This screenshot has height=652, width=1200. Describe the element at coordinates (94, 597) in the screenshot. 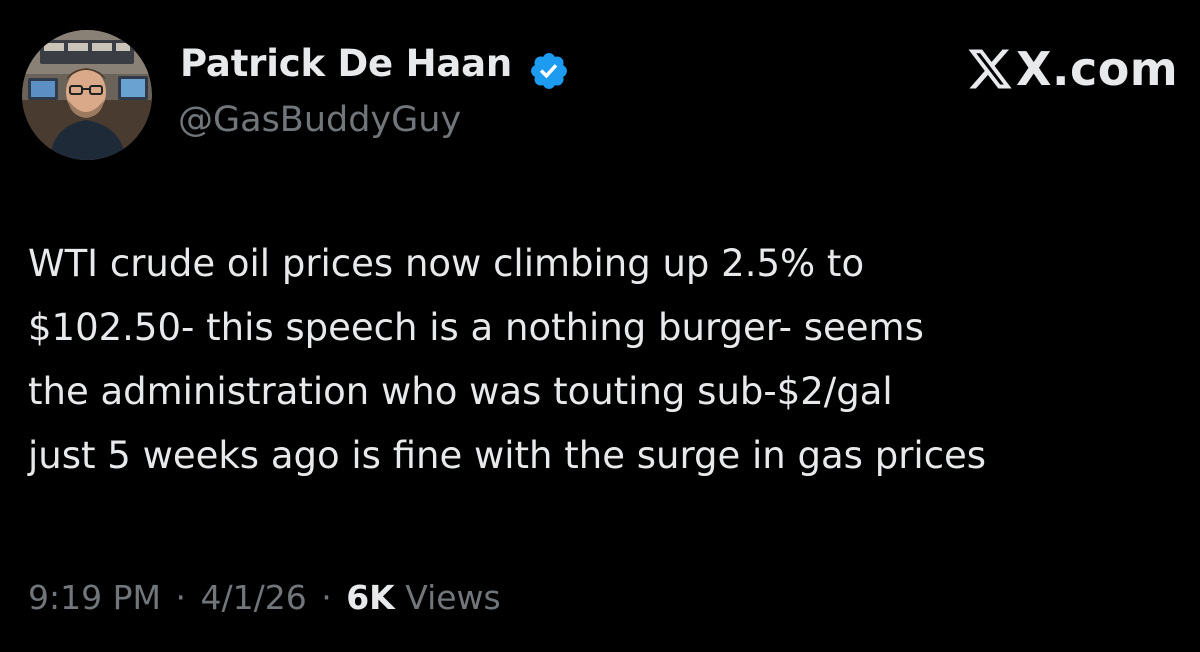

I see `tweet-time: 9:19 PM` at that location.